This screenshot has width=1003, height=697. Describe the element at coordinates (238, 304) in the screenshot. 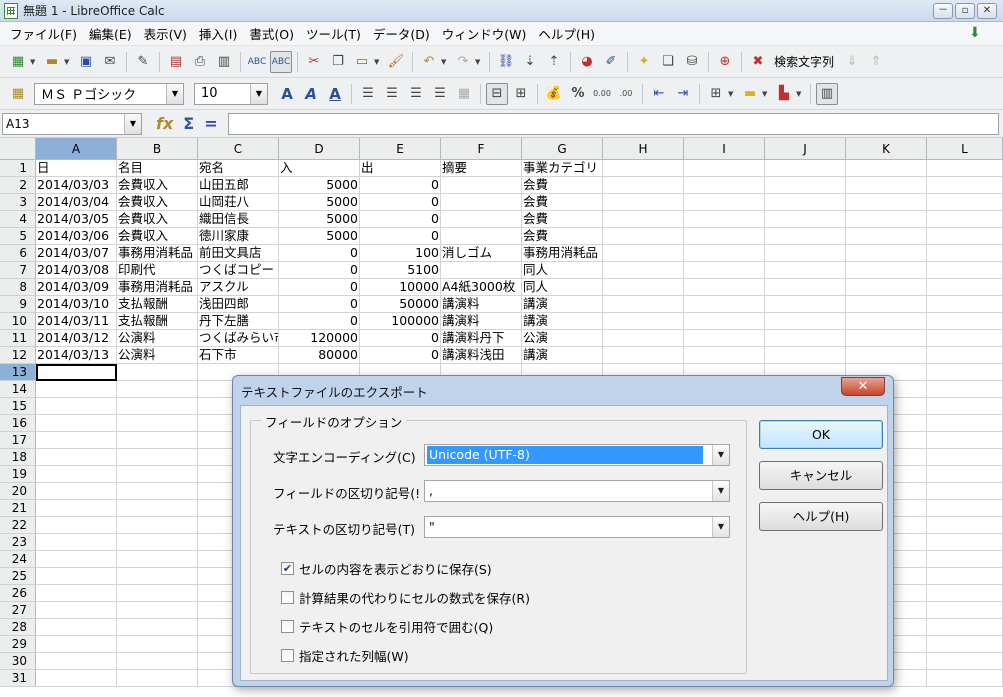

I see `cell: 浅田四郎` at that location.